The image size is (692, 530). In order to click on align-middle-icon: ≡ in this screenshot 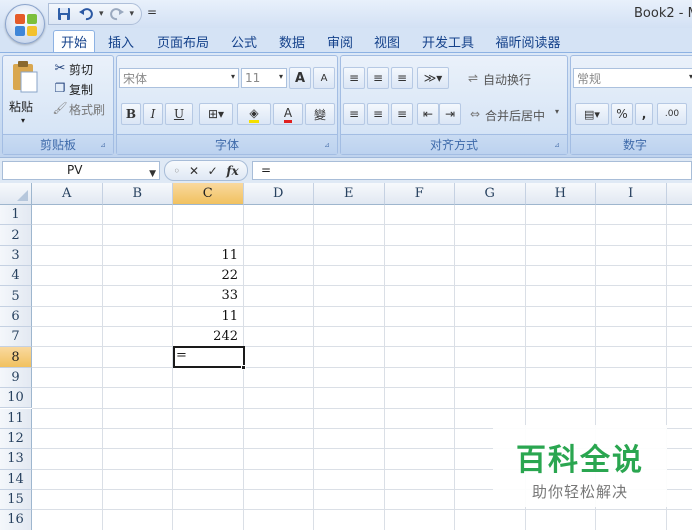, I will do `click(378, 78)`.